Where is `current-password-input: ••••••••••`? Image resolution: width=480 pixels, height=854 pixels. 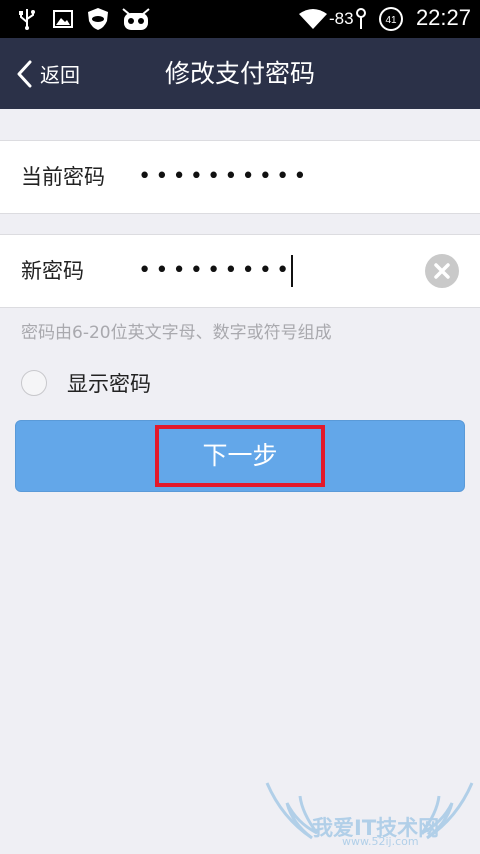
current-password-input: •••••••••• is located at coordinates (224, 177).